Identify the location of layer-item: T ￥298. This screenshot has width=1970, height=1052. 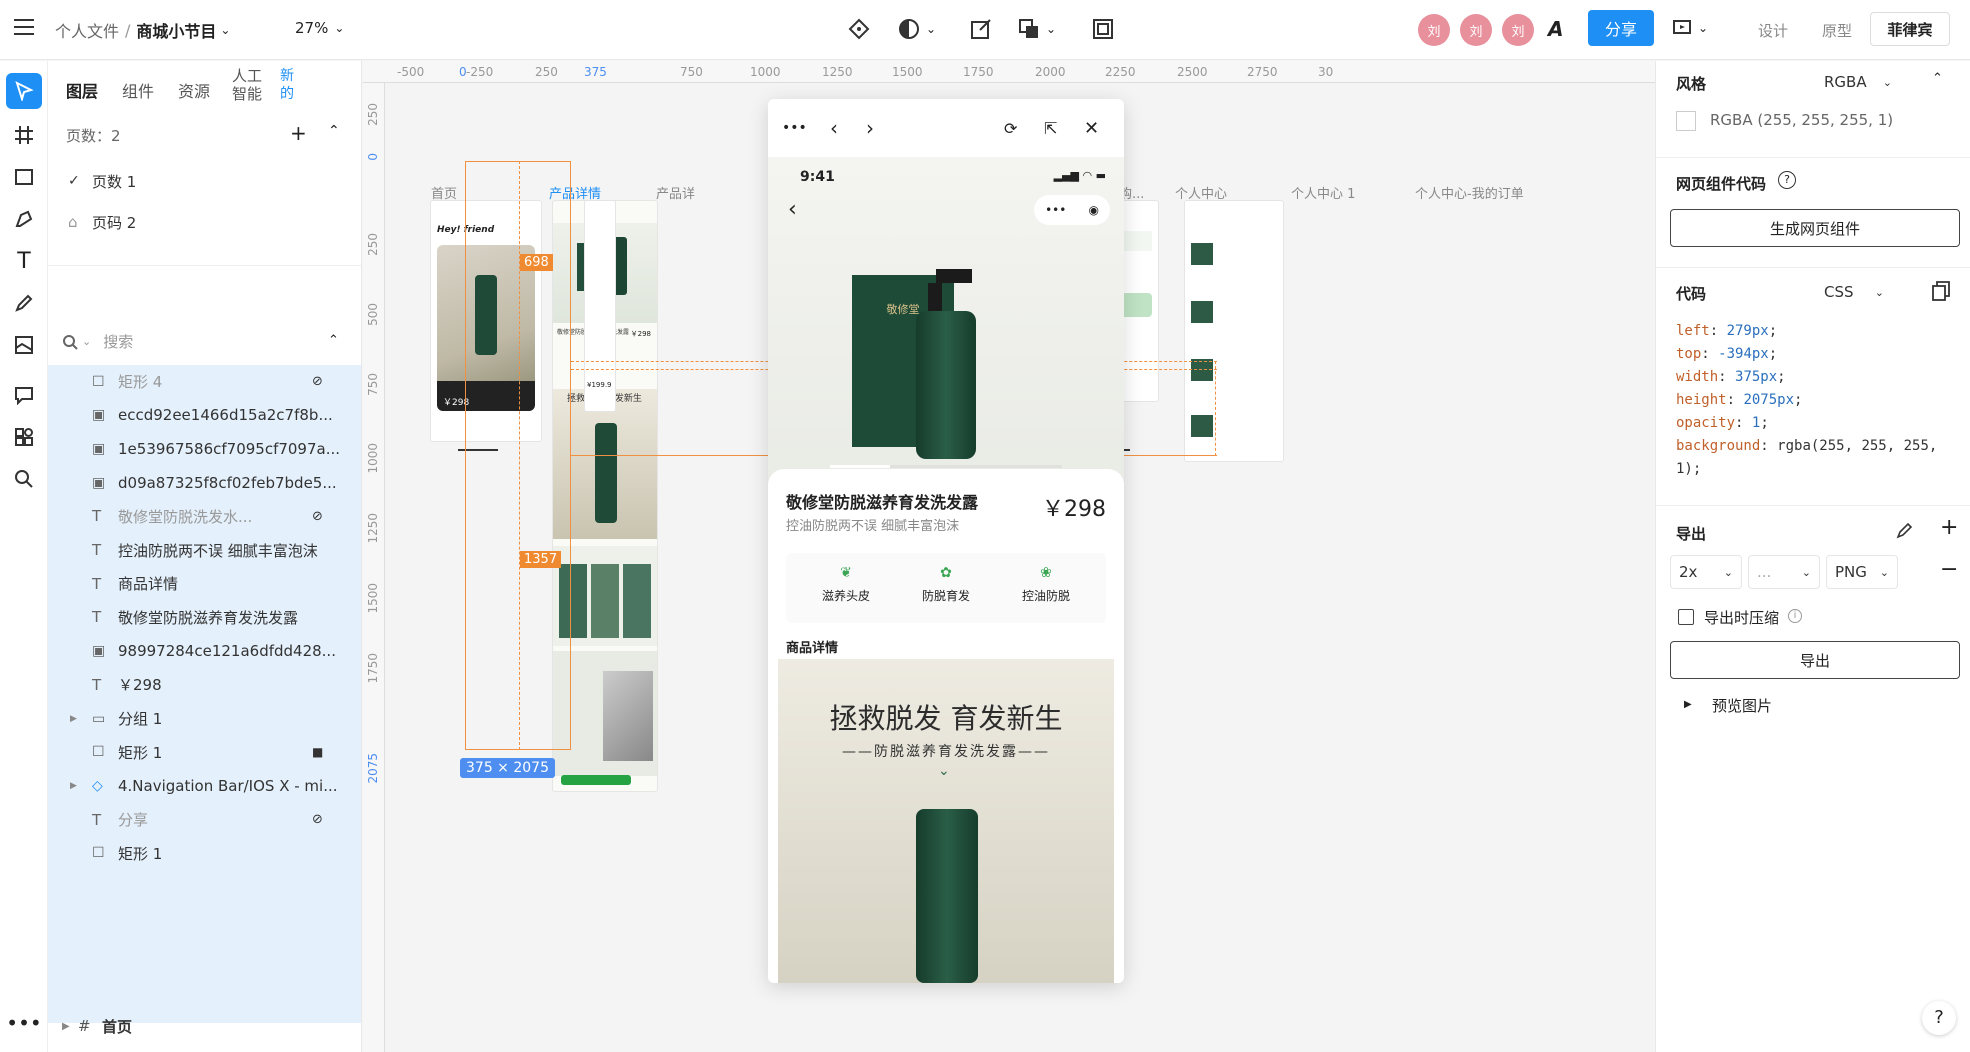
(204, 684).